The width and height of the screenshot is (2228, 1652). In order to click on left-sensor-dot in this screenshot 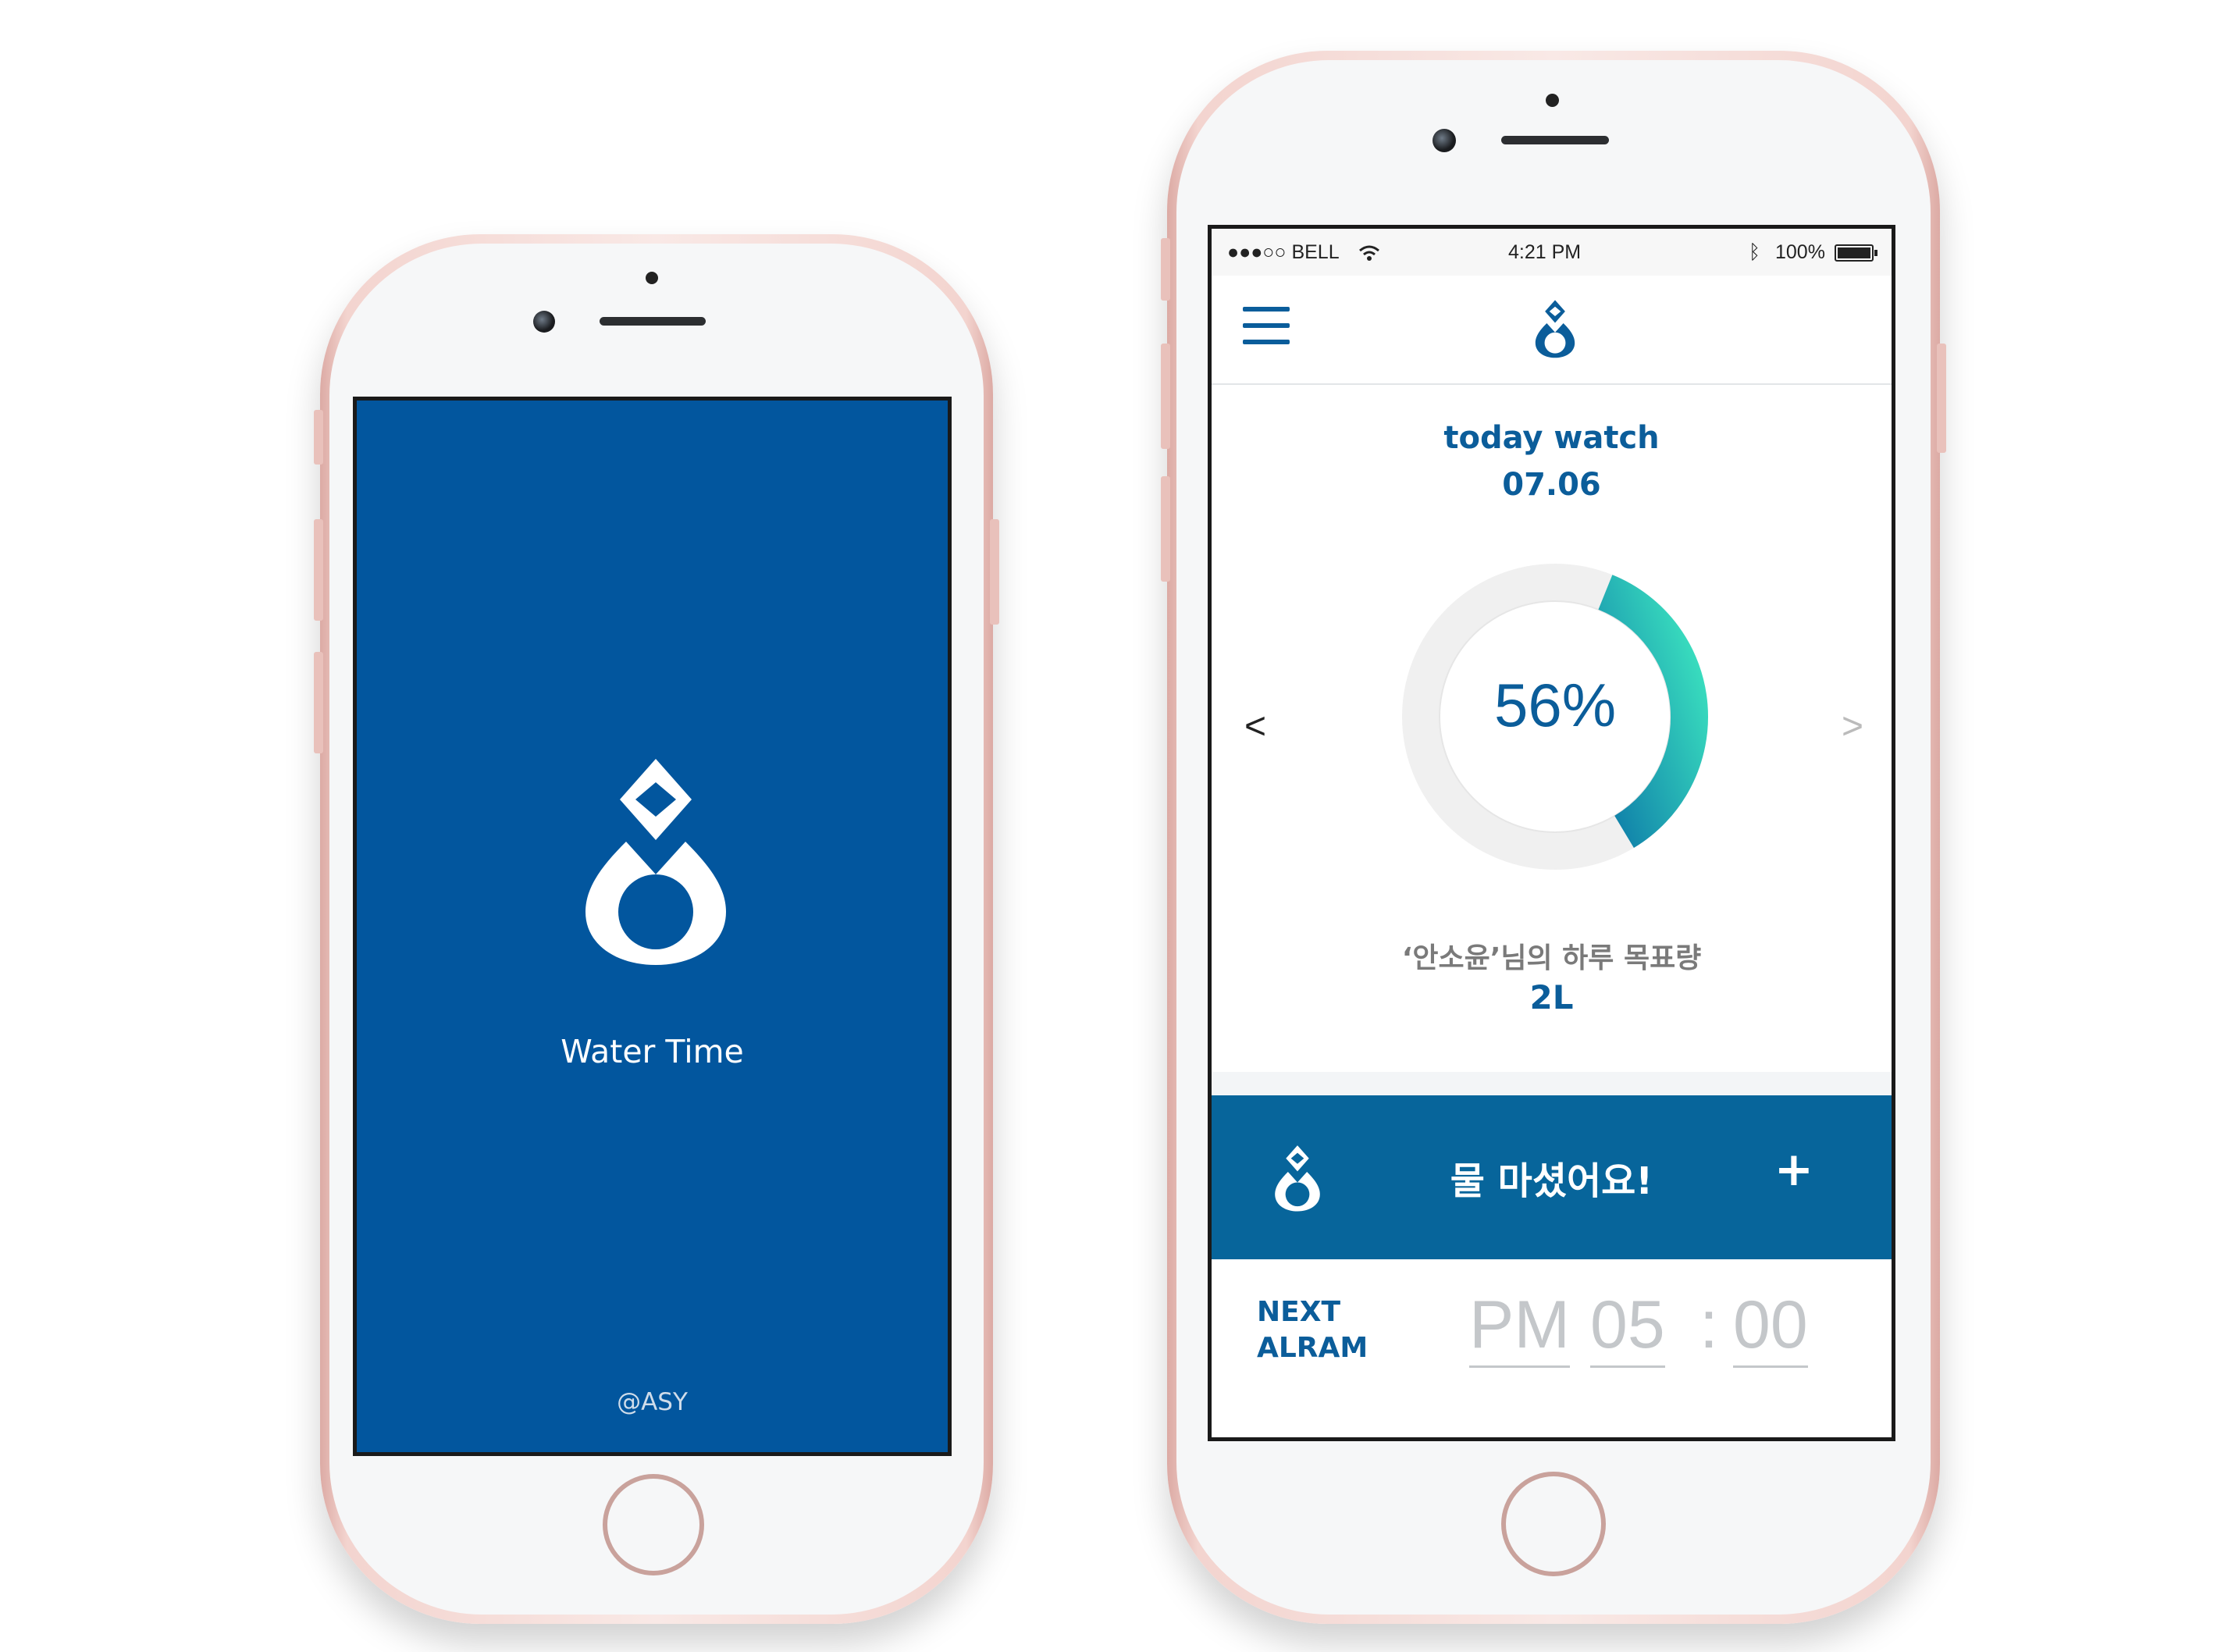, I will do `click(652, 278)`.